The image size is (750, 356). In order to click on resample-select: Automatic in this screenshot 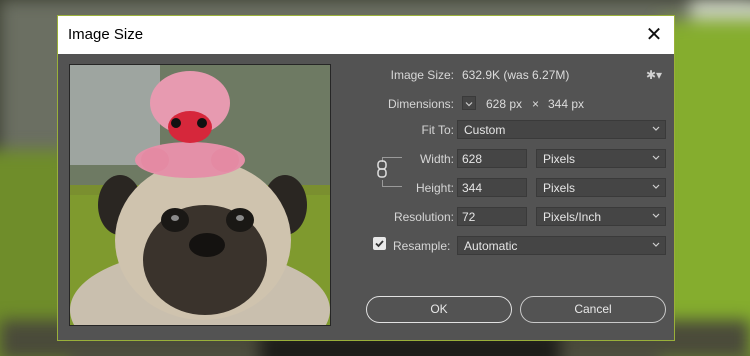, I will do `click(561, 245)`.